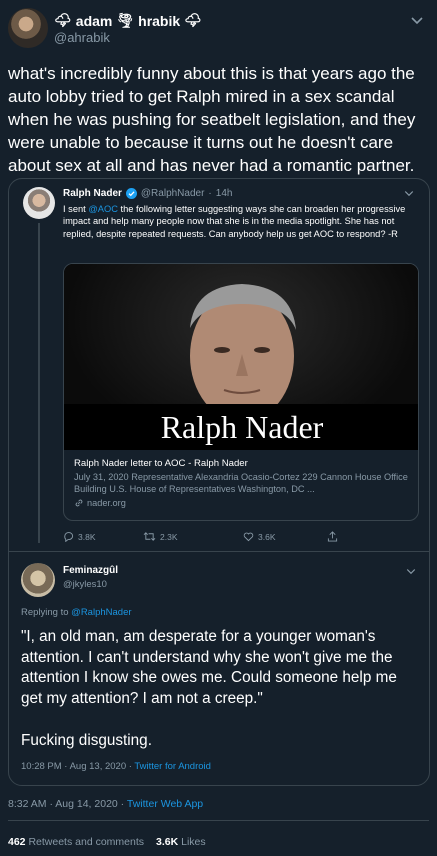  I want to click on likes-stat: 3.6K Likes, so click(181, 842).